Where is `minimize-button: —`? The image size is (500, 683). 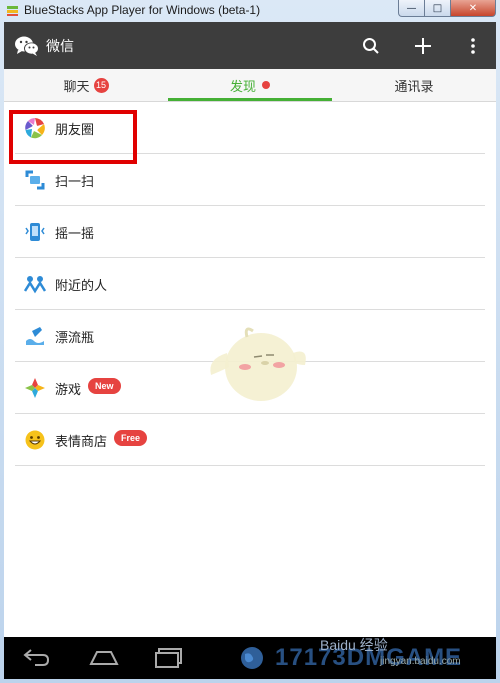 minimize-button: — is located at coordinates (411, 8).